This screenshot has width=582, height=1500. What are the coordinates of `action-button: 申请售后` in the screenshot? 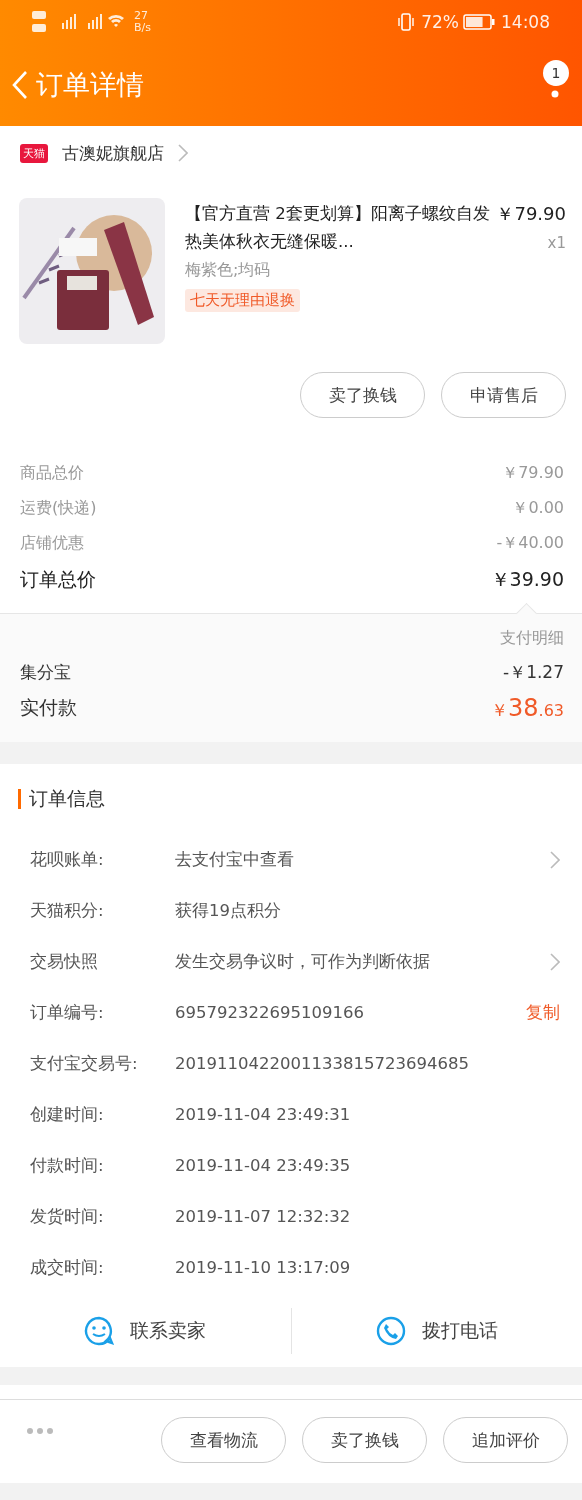 It's located at (503, 395).